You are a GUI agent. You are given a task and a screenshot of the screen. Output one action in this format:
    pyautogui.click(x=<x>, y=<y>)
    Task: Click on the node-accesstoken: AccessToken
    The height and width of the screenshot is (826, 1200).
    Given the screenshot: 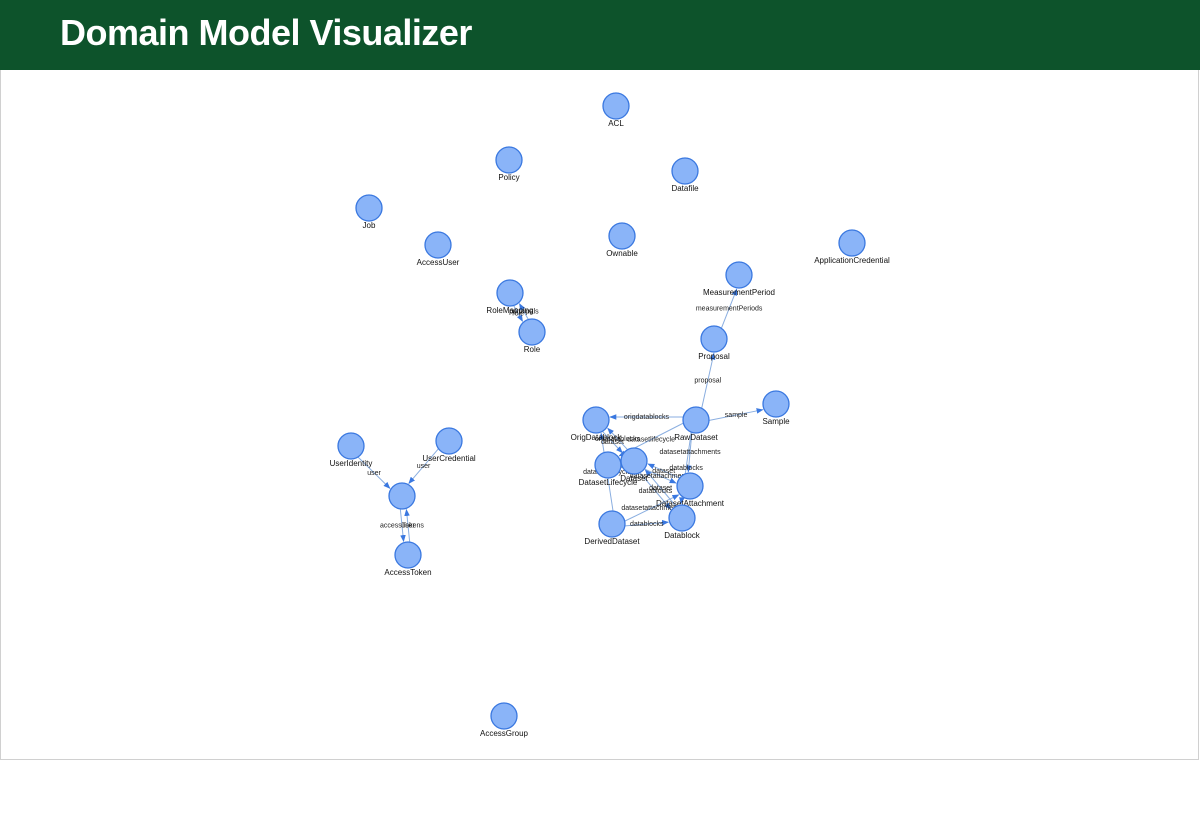 What is the action you would take?
    pyautogui.click(x=408, y=559)
    